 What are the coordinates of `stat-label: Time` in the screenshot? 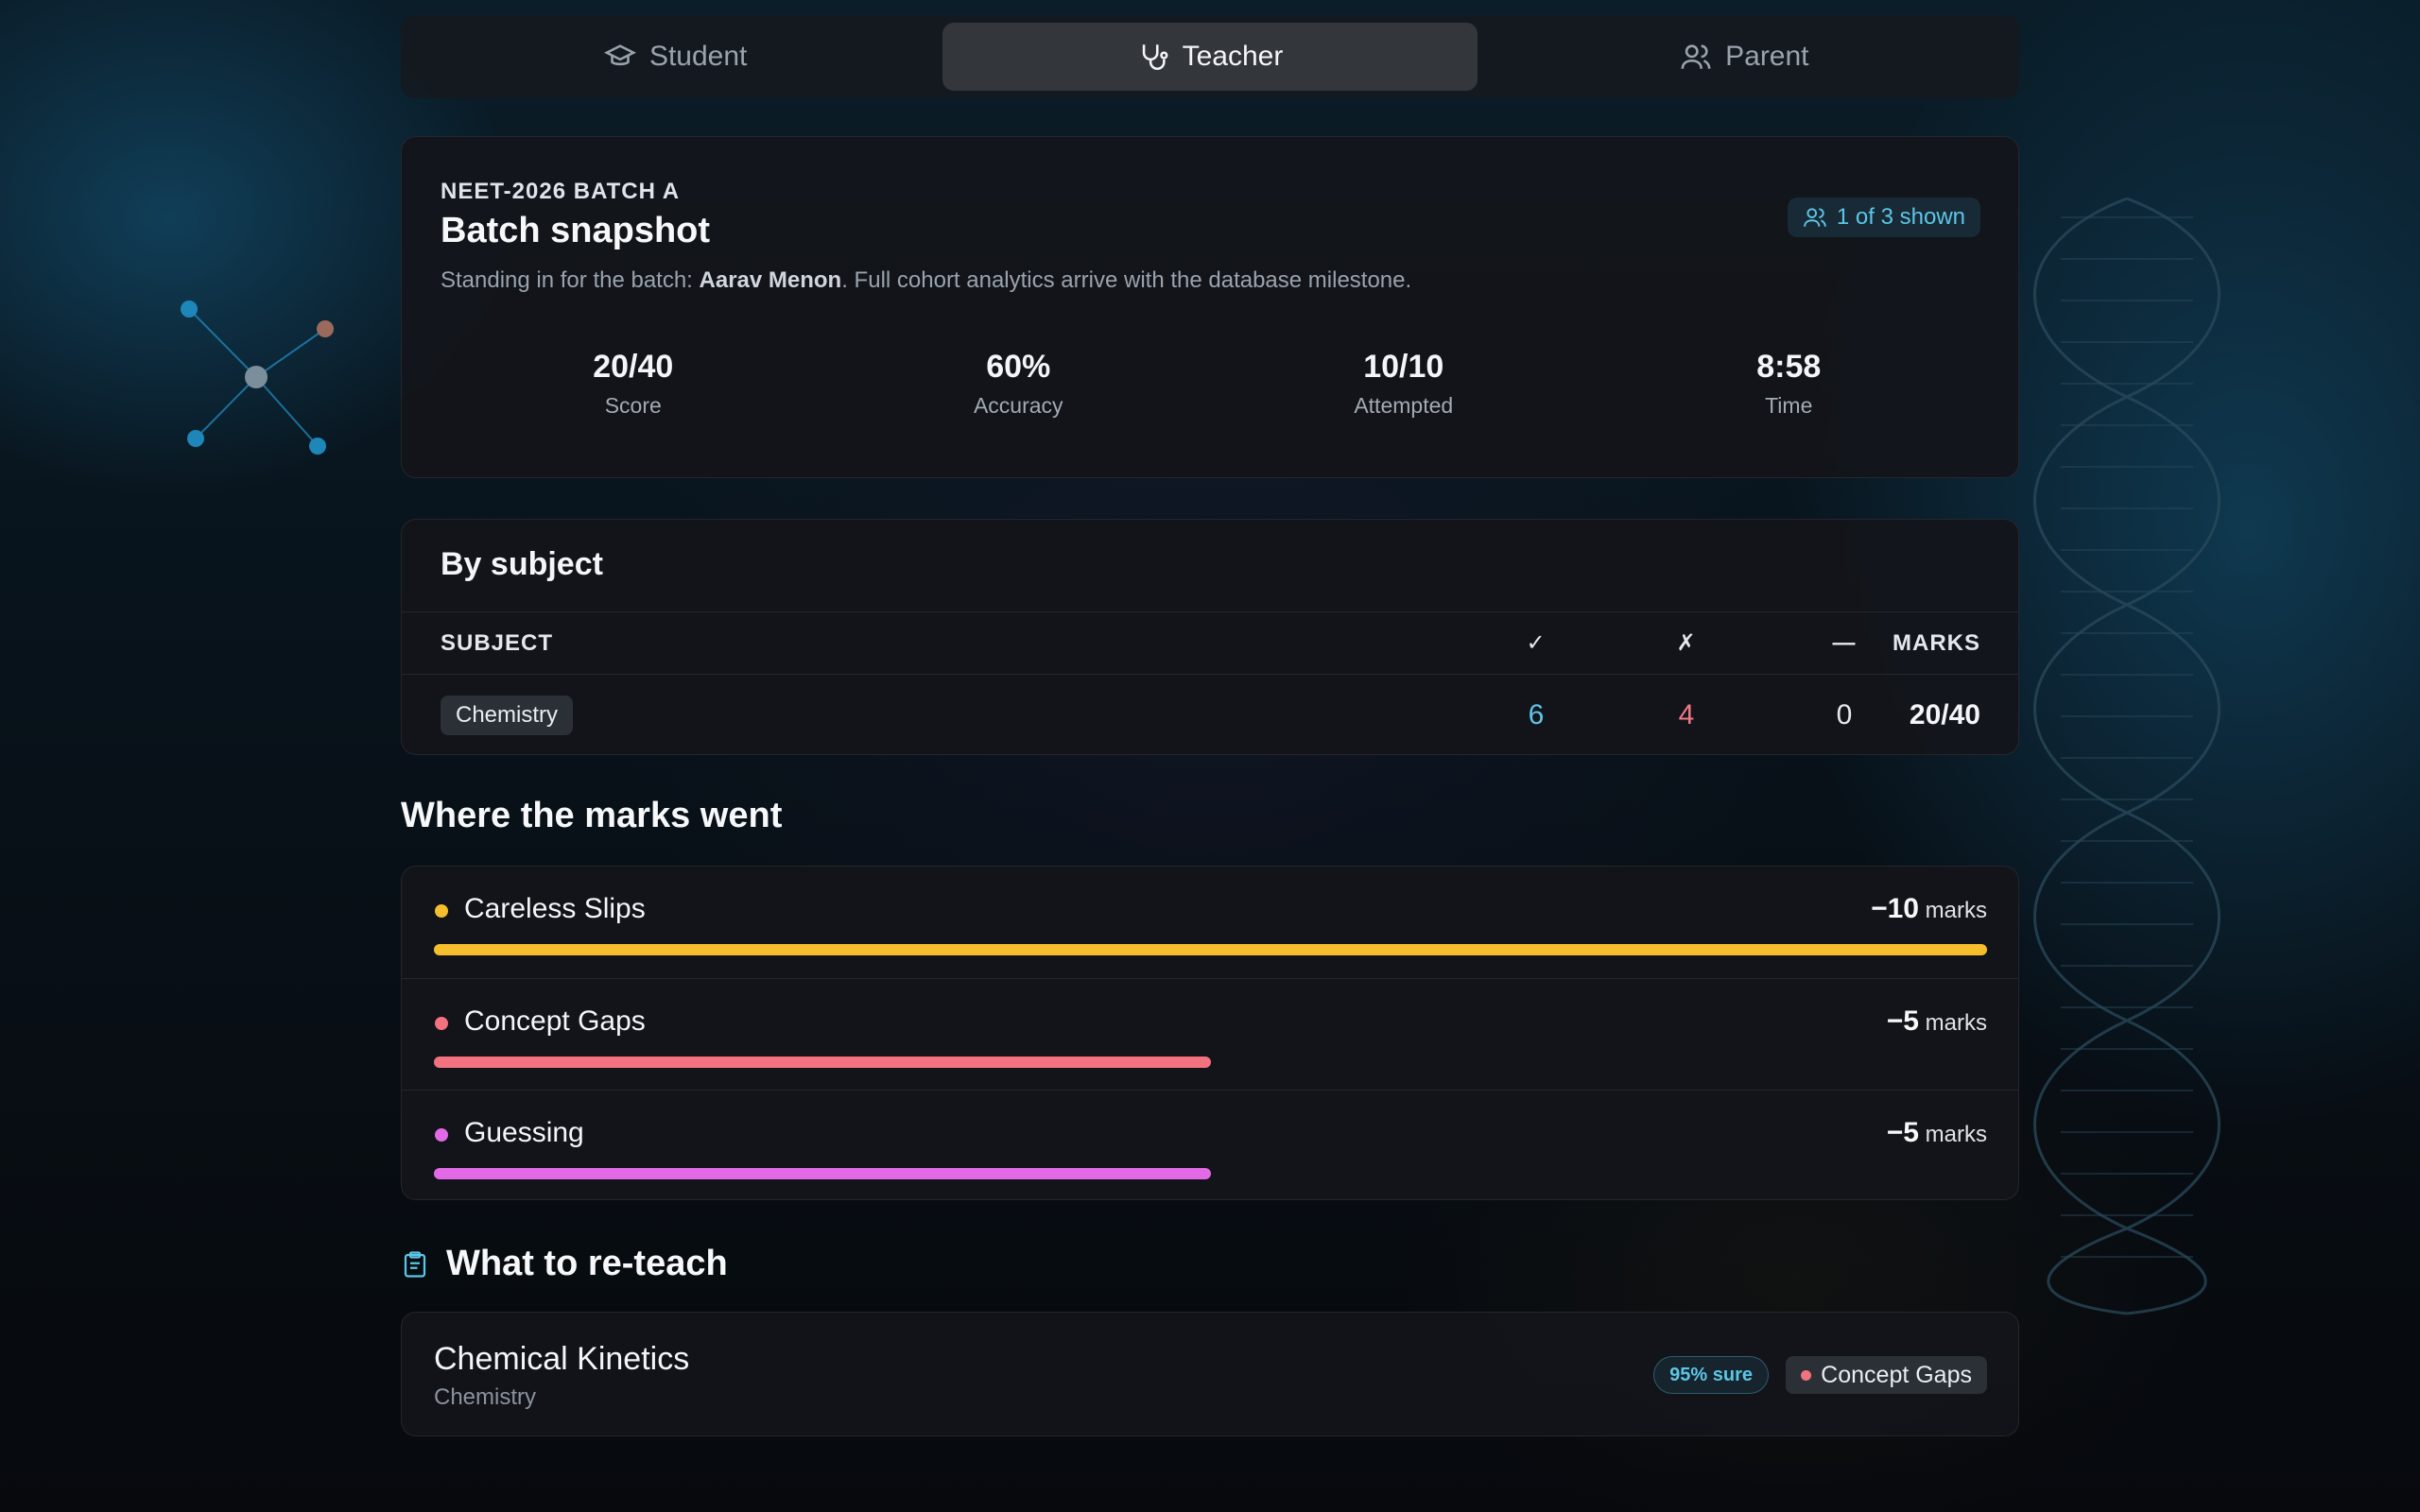 It's located at (1789, 405).